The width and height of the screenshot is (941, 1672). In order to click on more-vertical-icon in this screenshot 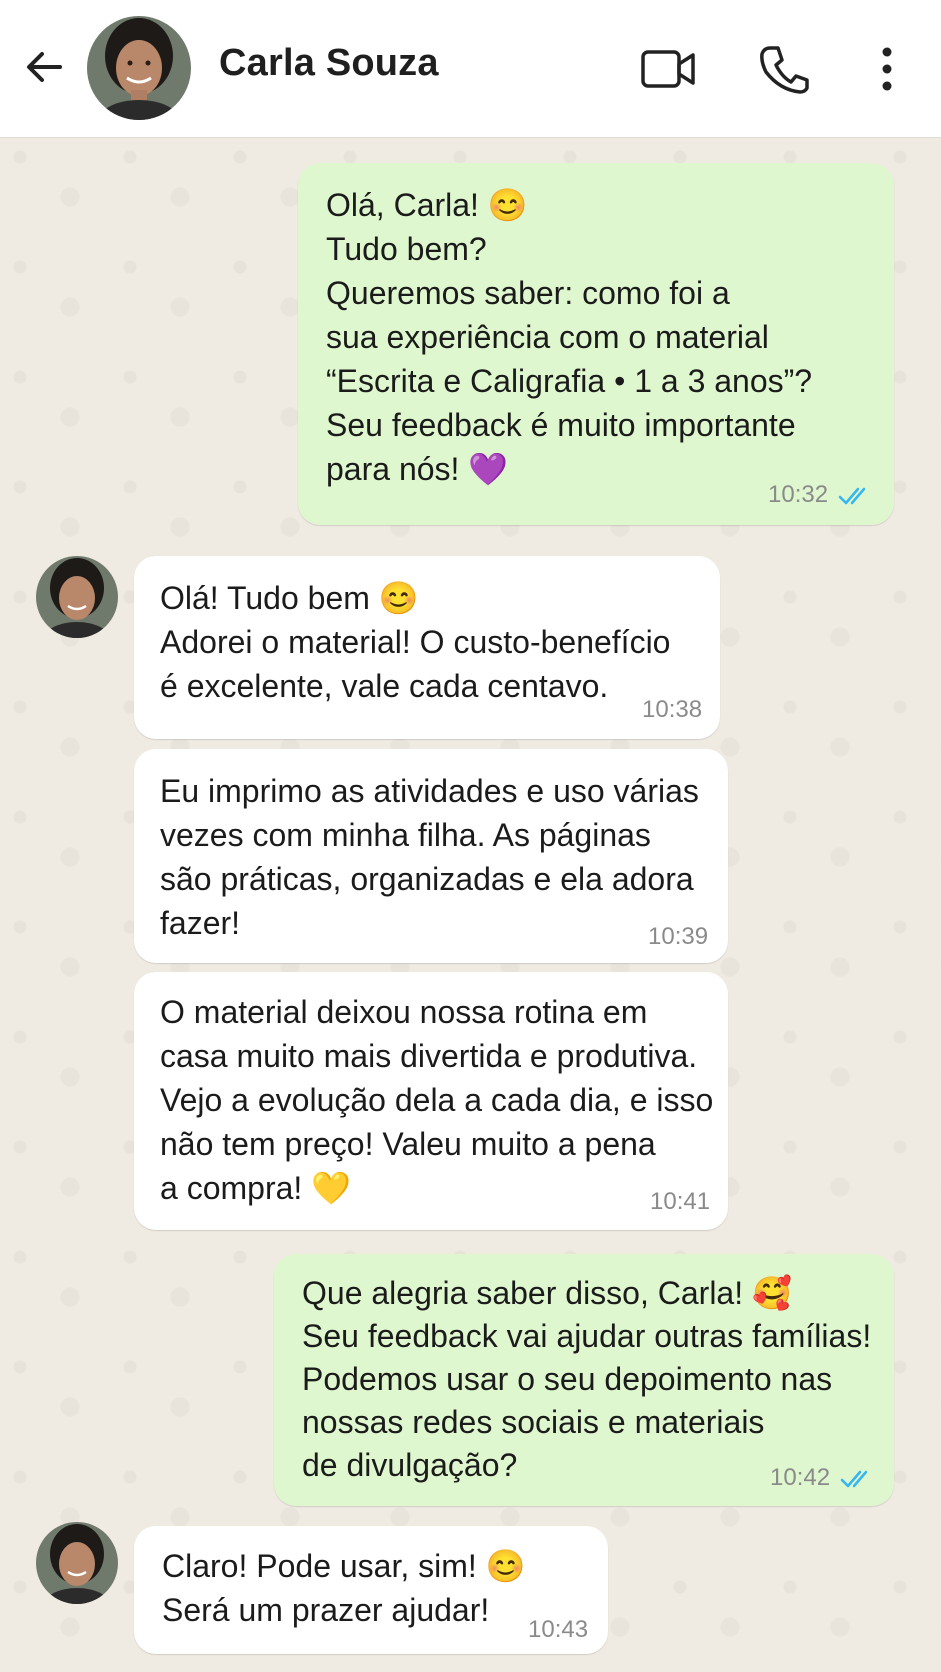, I will do `click(887, 69)`.